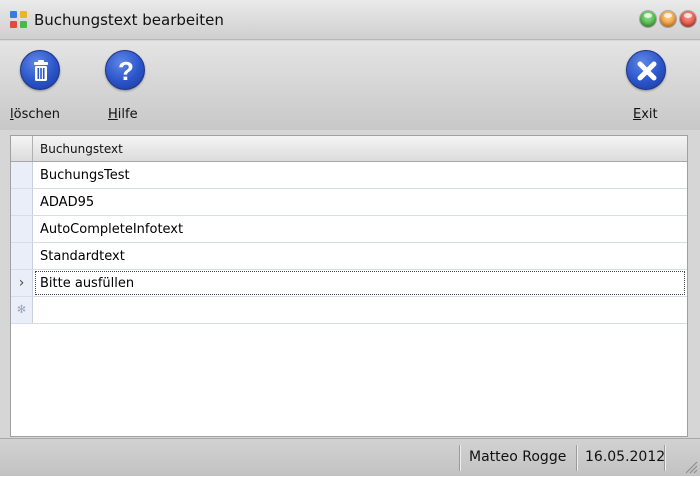  What do you see at coordinates (22, 310) in the screenshot?
I see `new-row-icon: ✻` at bounding box center [22, 310].